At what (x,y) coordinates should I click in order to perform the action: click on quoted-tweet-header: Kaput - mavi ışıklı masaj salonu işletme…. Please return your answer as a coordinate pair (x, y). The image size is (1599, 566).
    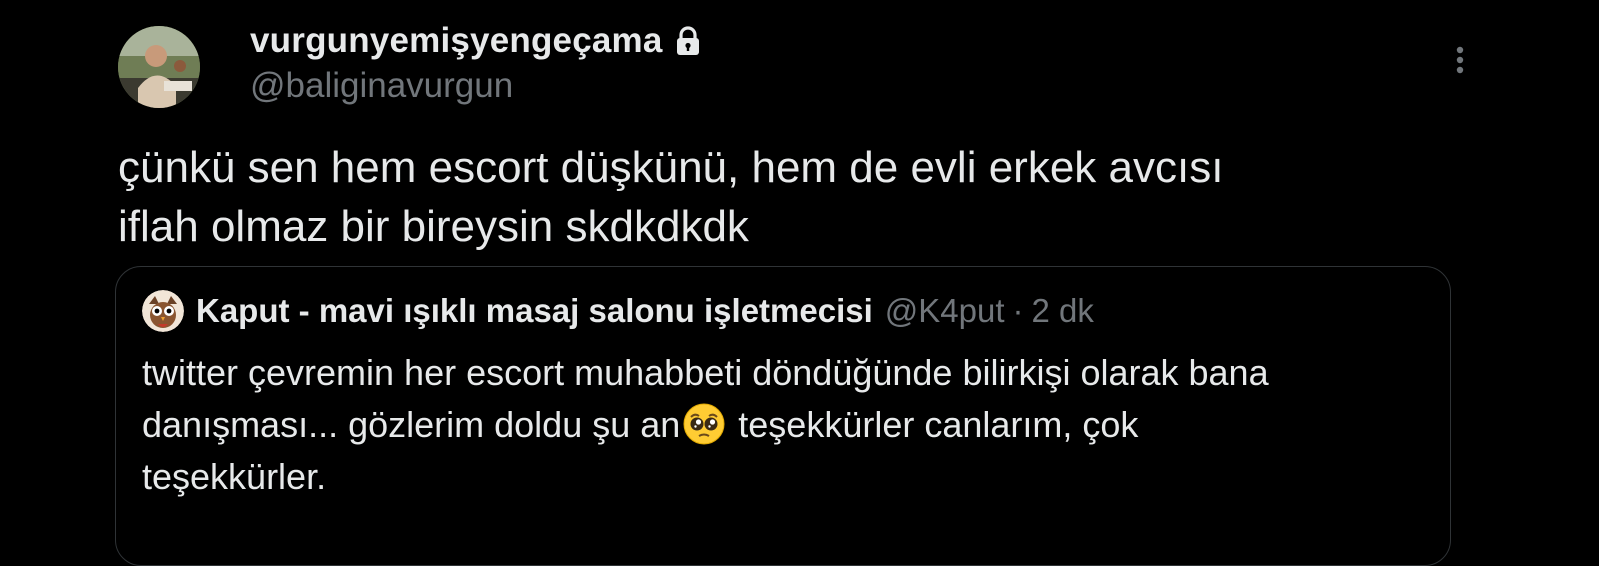
    Looking at the image, I should click on (618, 311).